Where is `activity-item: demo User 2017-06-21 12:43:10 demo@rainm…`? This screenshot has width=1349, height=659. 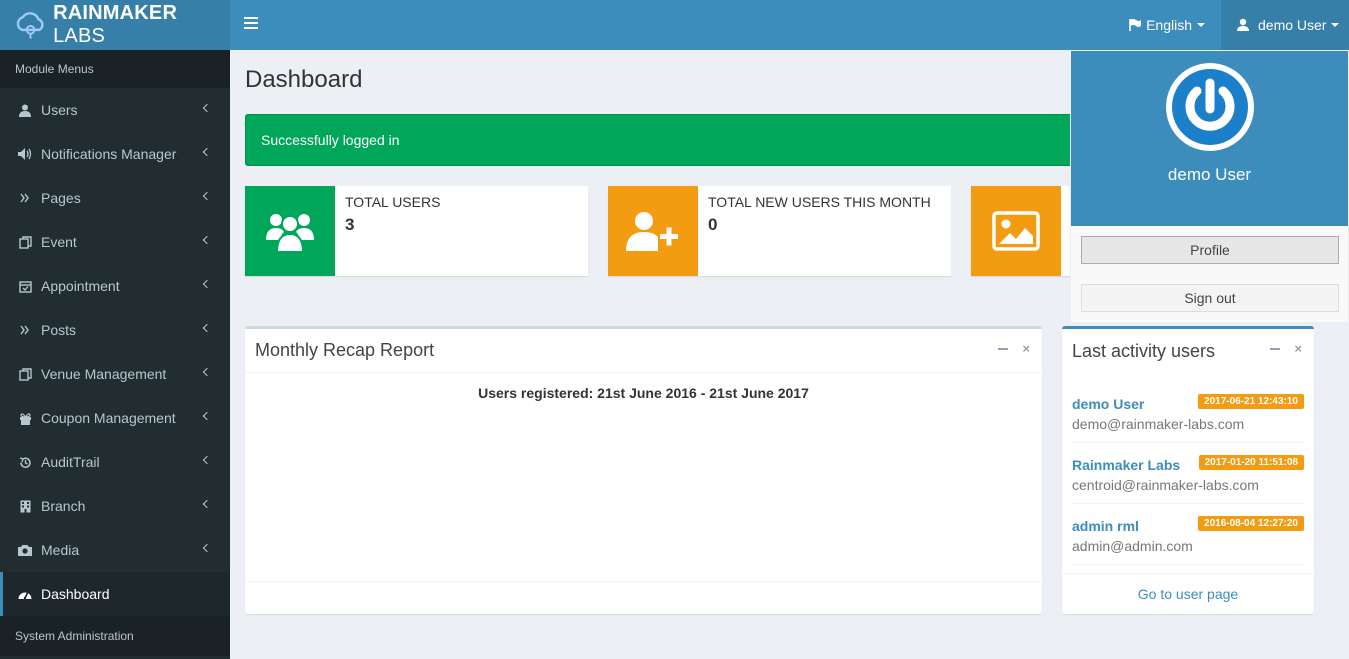
activity-item: demo User 2017-06-21 12:43:10 demo@rainm… is located at coordinates (1188, 412).